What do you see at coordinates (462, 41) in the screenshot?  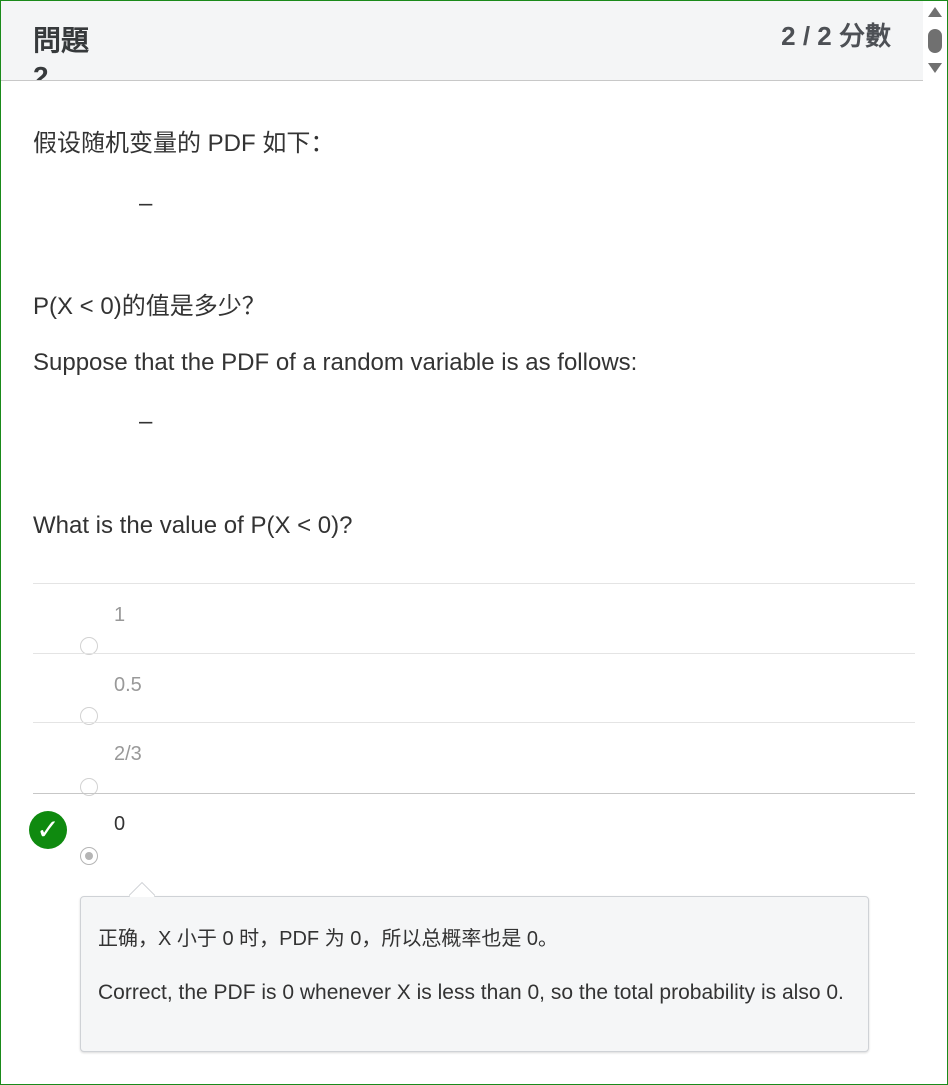 I see `problem-header: 問題 2 2 / 2 分數` at bounding box center [462, 41].